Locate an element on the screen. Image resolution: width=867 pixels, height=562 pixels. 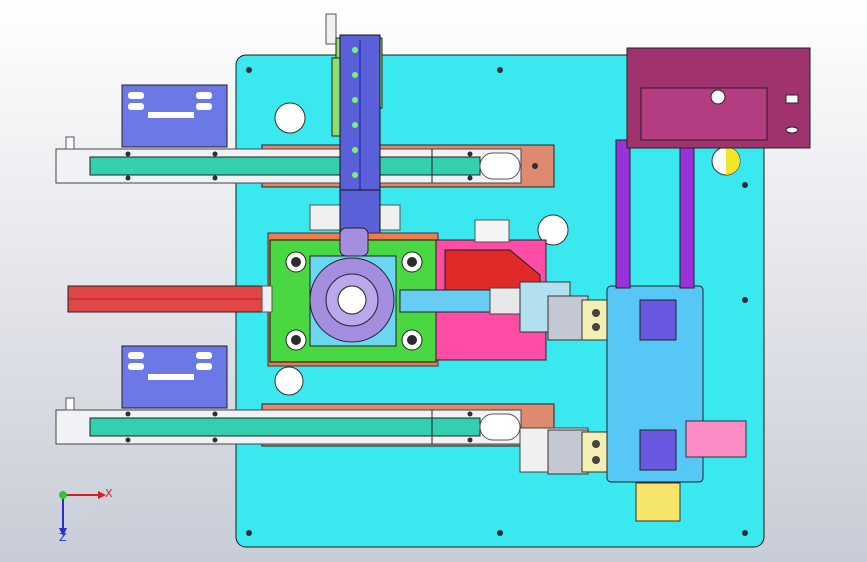
lower-bracket is located at coordinates (174, 377).